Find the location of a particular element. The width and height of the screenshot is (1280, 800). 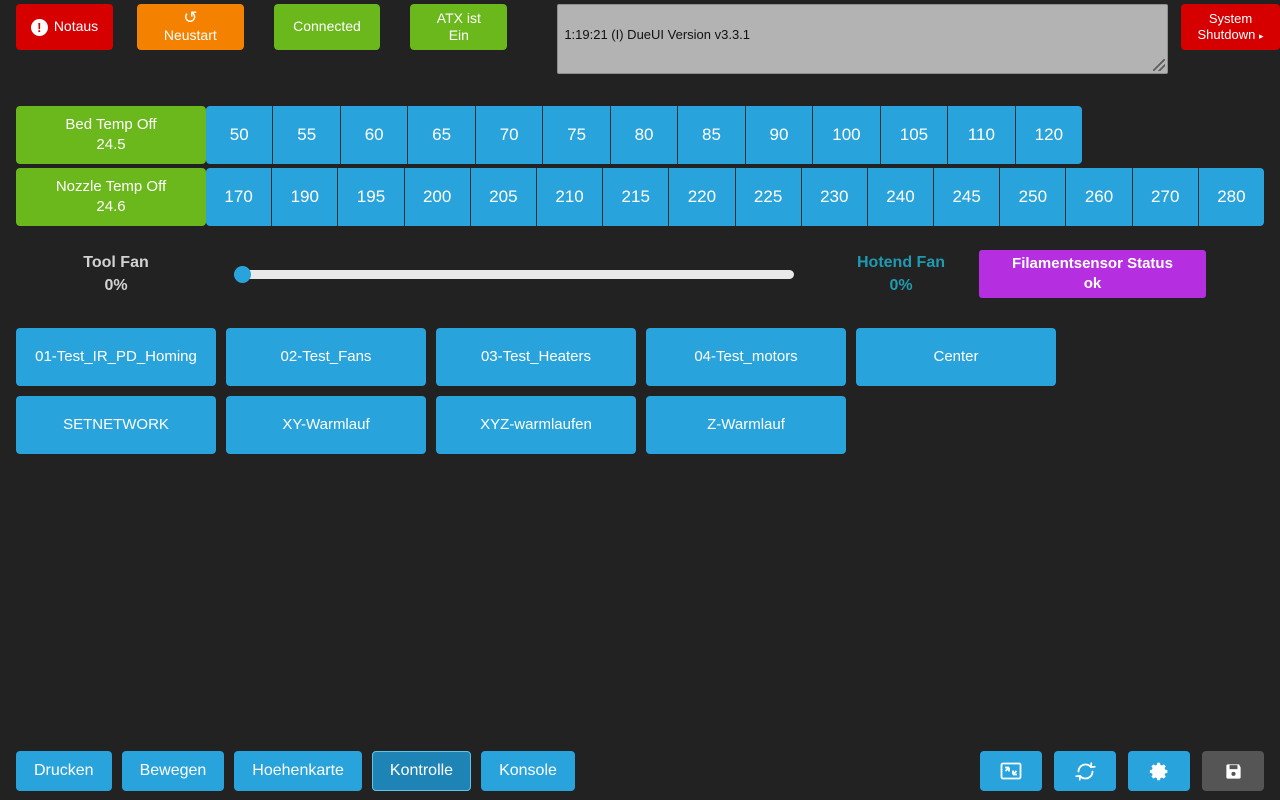

nozzle-temp-preset-250: 250 is located at coordinates (1032, 197).